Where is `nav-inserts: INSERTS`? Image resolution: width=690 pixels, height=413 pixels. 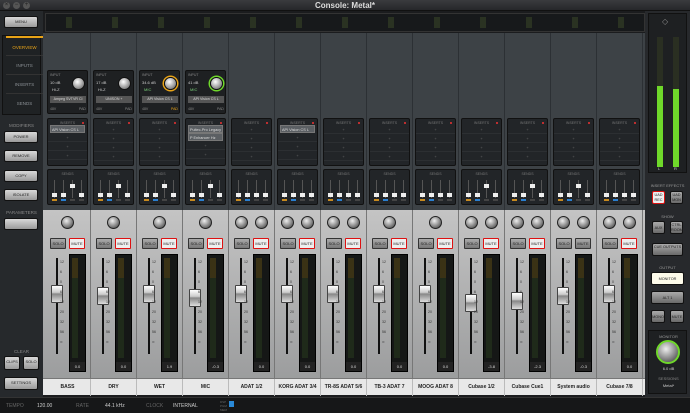
nav-inserts: INSERTS is located at coordinates (24, 83).